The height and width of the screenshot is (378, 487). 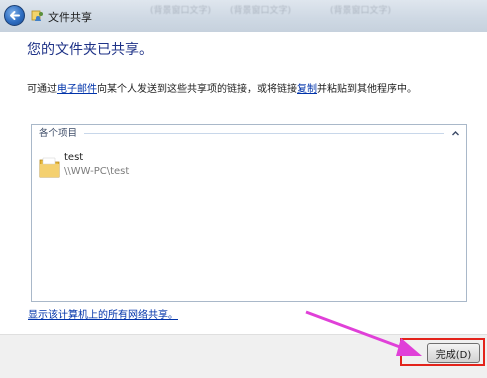 What do you see at coordinates (90, 50) in the screenshot?
I see `page-title: 您的文件夹已共享。` at bounding box center [90, 50].